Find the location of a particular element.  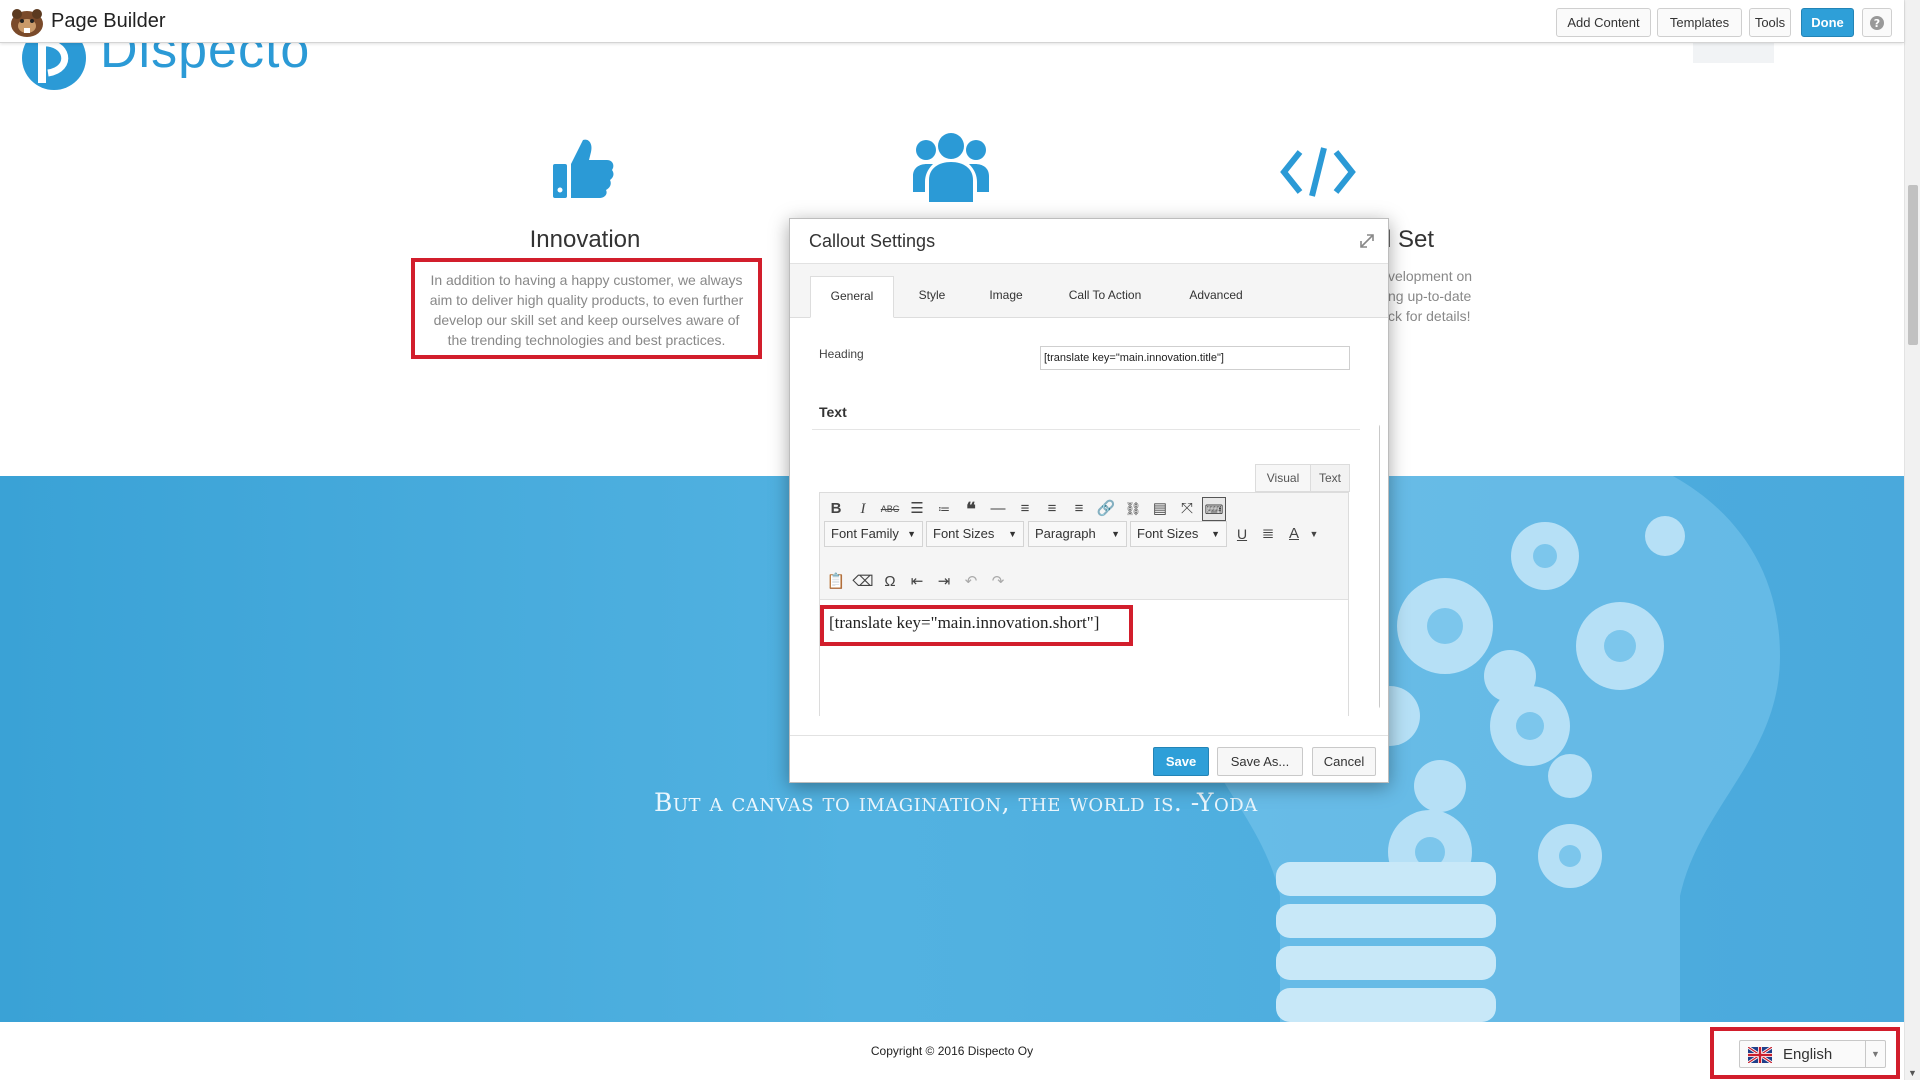

page-scrollbar: ▼ is located at coordinates (1912, 540).